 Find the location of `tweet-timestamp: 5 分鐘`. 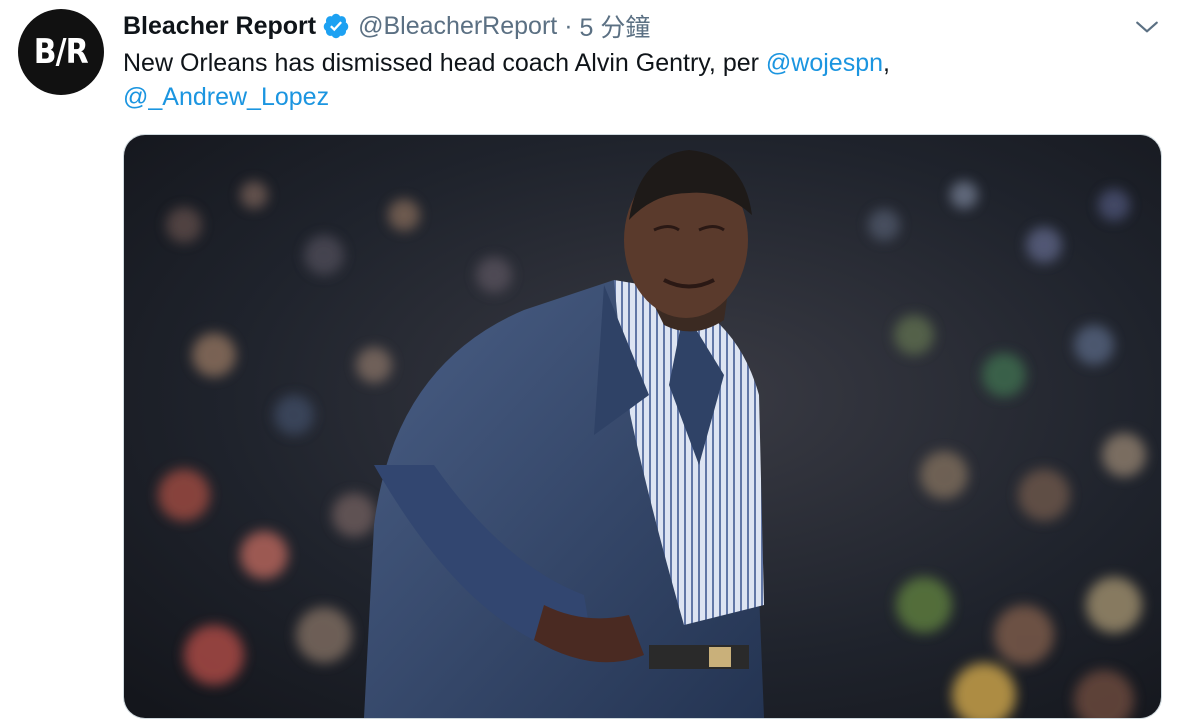

tweet-timestamp: 5 分鐘 is located at coordinates (615, 26).